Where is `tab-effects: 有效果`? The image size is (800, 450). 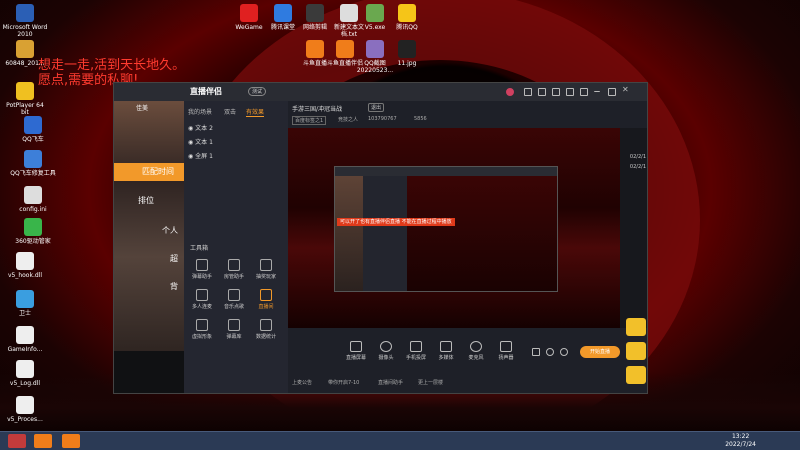
tab-effects: 有效果 is located at coordinates (255, 112).